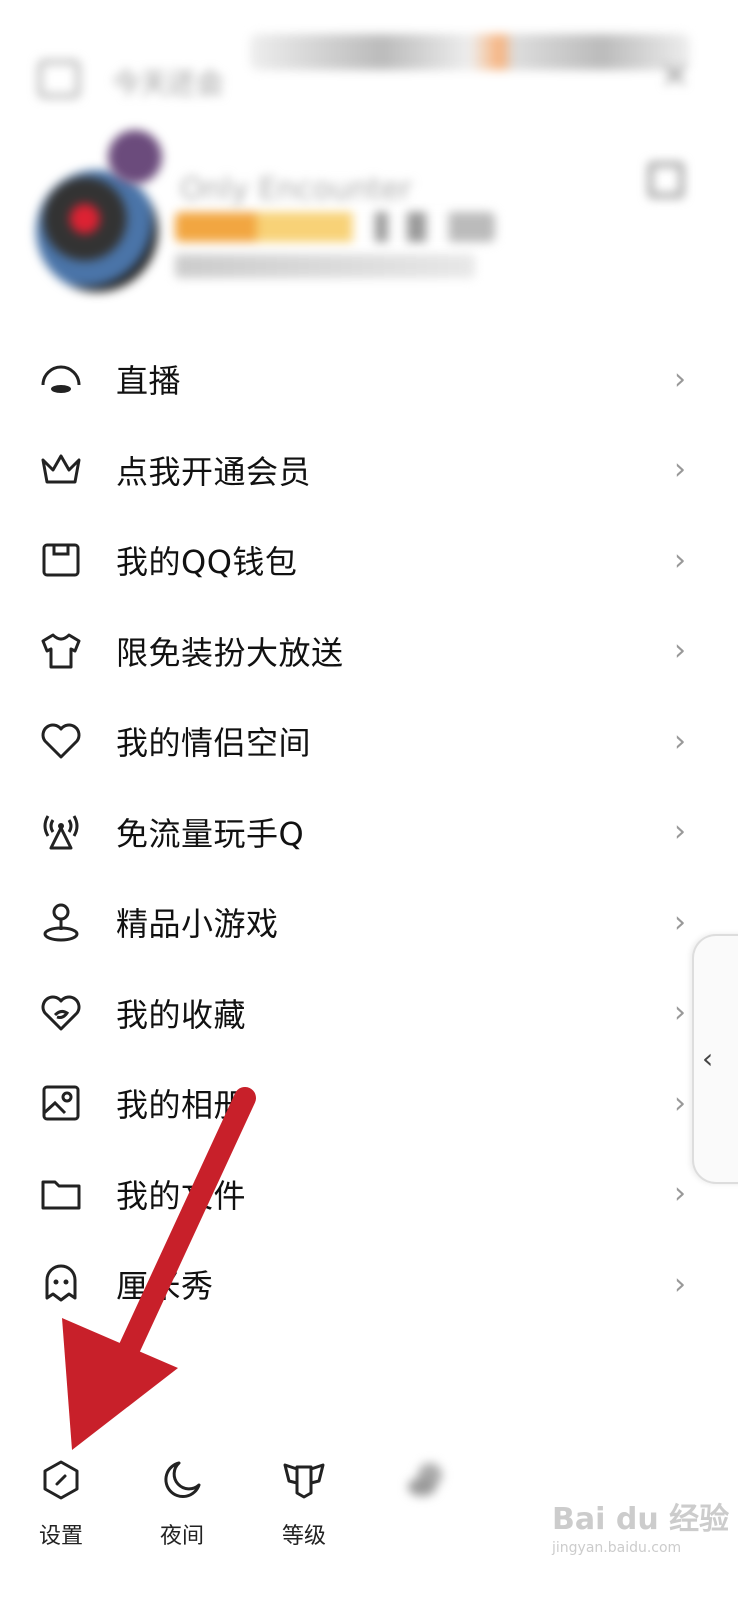  Describe the element at coordinates (715, 1059) in the screenshot. I see `side-drawer-handle: ‹` at that location.